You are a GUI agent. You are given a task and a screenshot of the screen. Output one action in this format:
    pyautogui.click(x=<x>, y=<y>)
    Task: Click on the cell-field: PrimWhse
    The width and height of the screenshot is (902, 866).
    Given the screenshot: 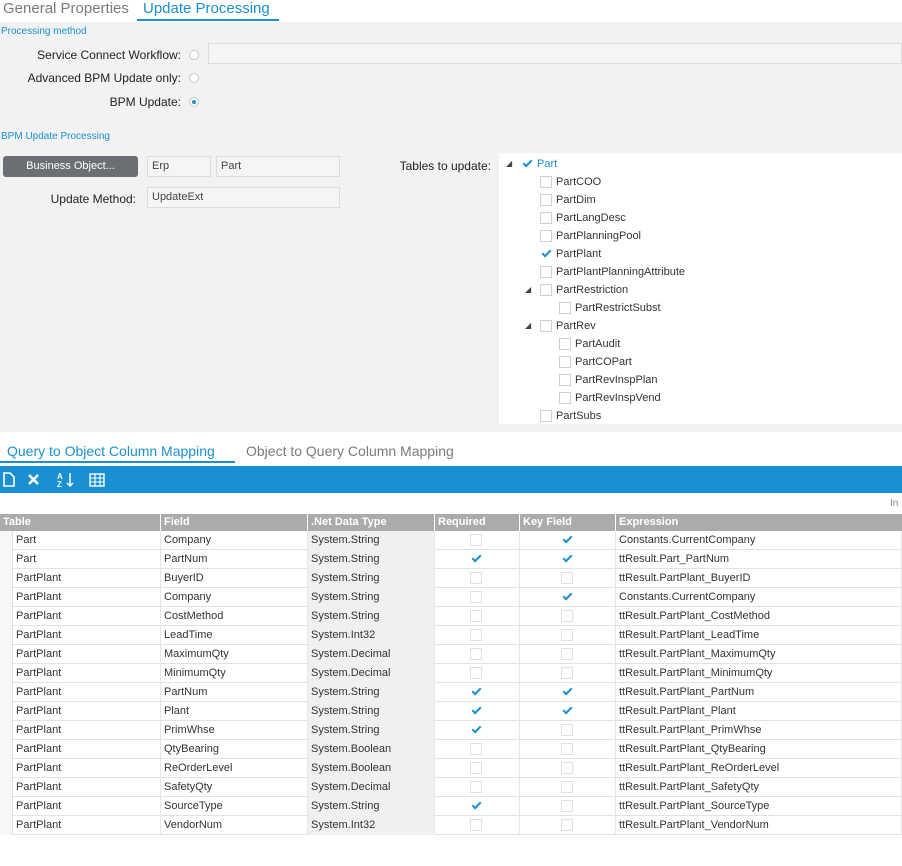 What is the action you would take?
    pyautogui.click(x=234, y=730)
    